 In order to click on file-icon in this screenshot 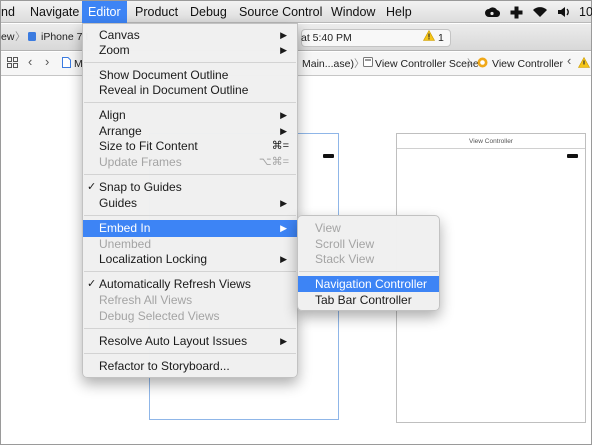, I will do `click(66, 64)`.